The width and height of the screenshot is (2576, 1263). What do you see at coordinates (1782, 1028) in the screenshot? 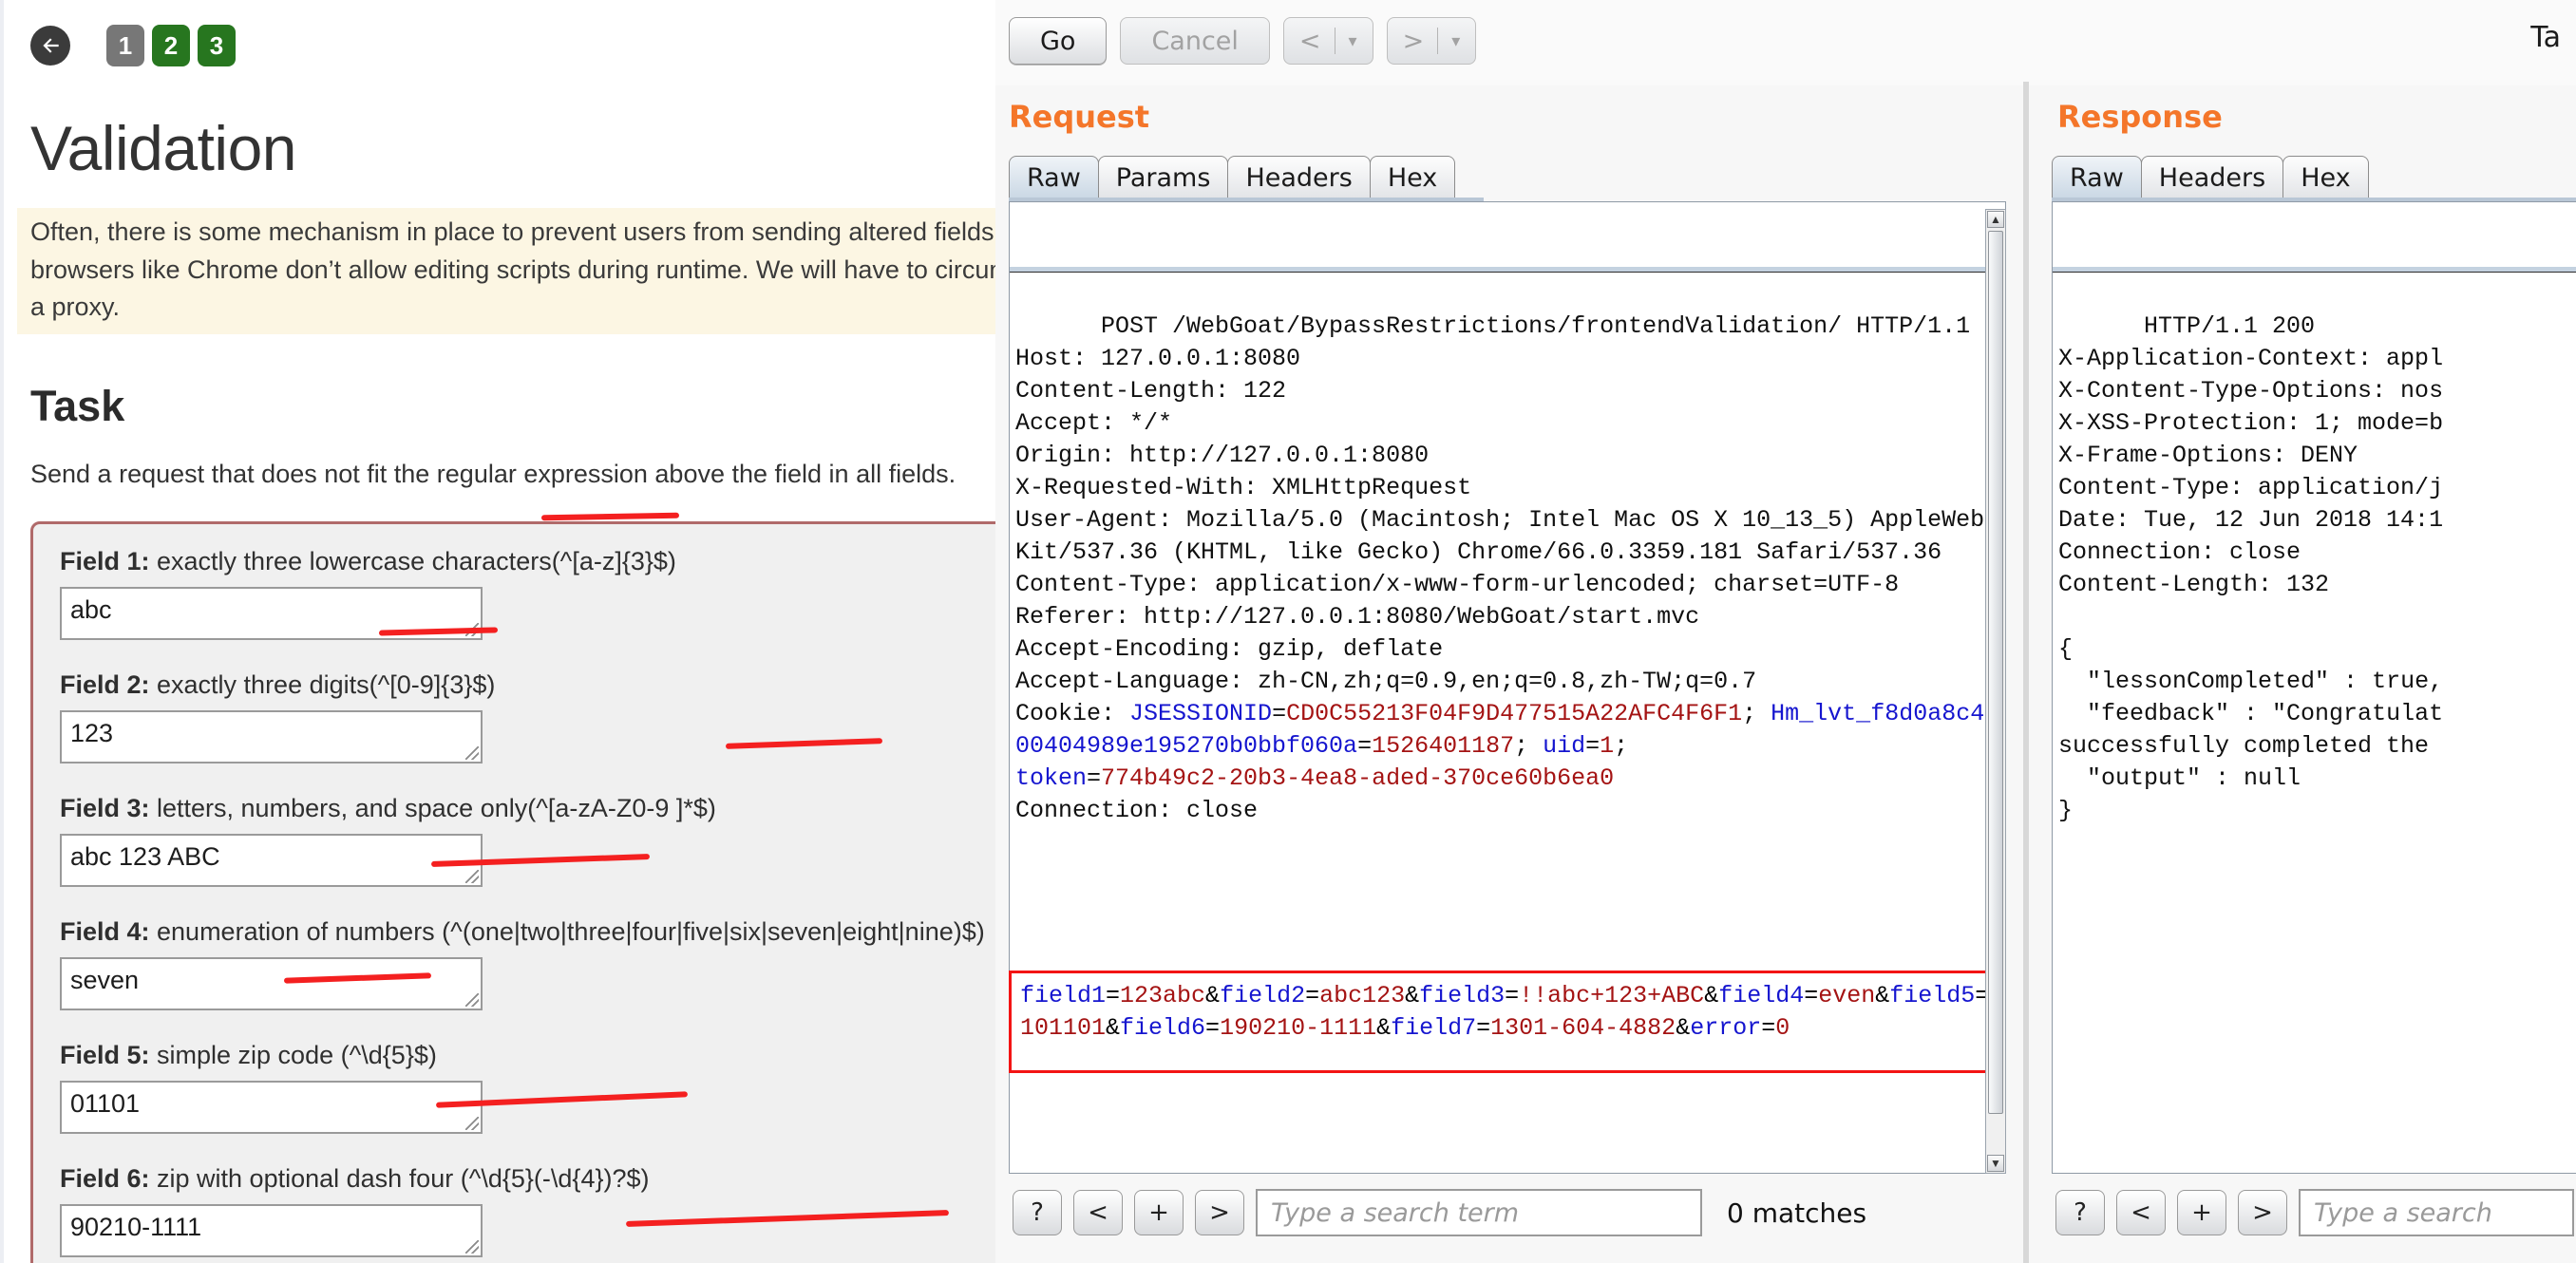
I see `body-value-error: 0` at bounding box center [1782, 1028].